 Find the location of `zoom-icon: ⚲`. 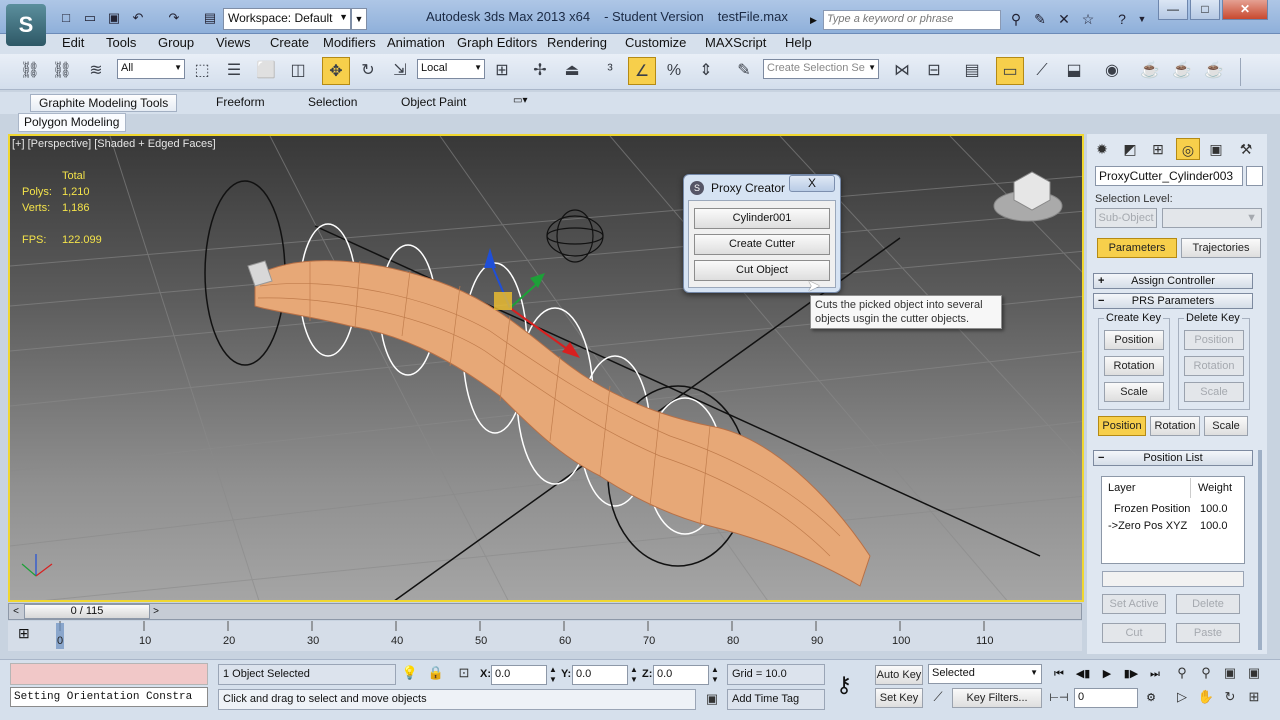

zoom-icon: ⚲ is located at coordinates (1182, 673).